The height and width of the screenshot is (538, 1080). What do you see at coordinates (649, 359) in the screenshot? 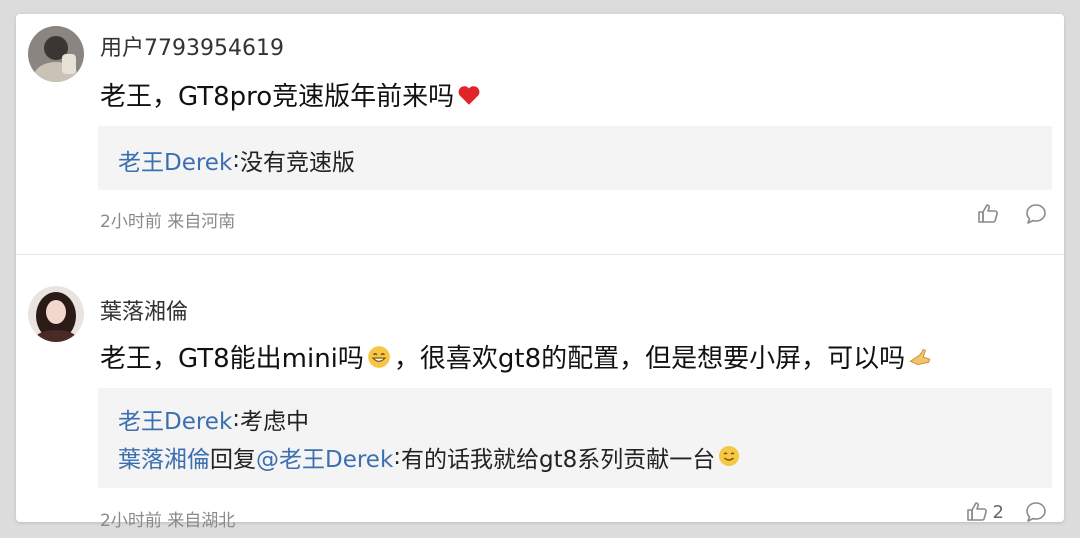
I see `comment-text-part2: ，很喜欢gt8的配置，但是想要小屏，可以吗` at bounding box center [649, 359].